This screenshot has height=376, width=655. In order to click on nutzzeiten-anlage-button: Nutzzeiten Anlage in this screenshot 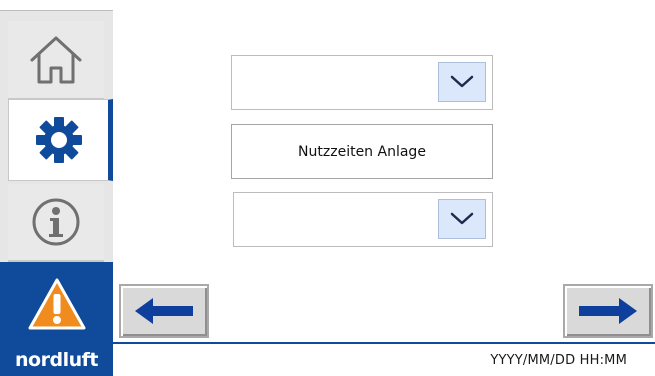, I will do `click(362, 151)`.